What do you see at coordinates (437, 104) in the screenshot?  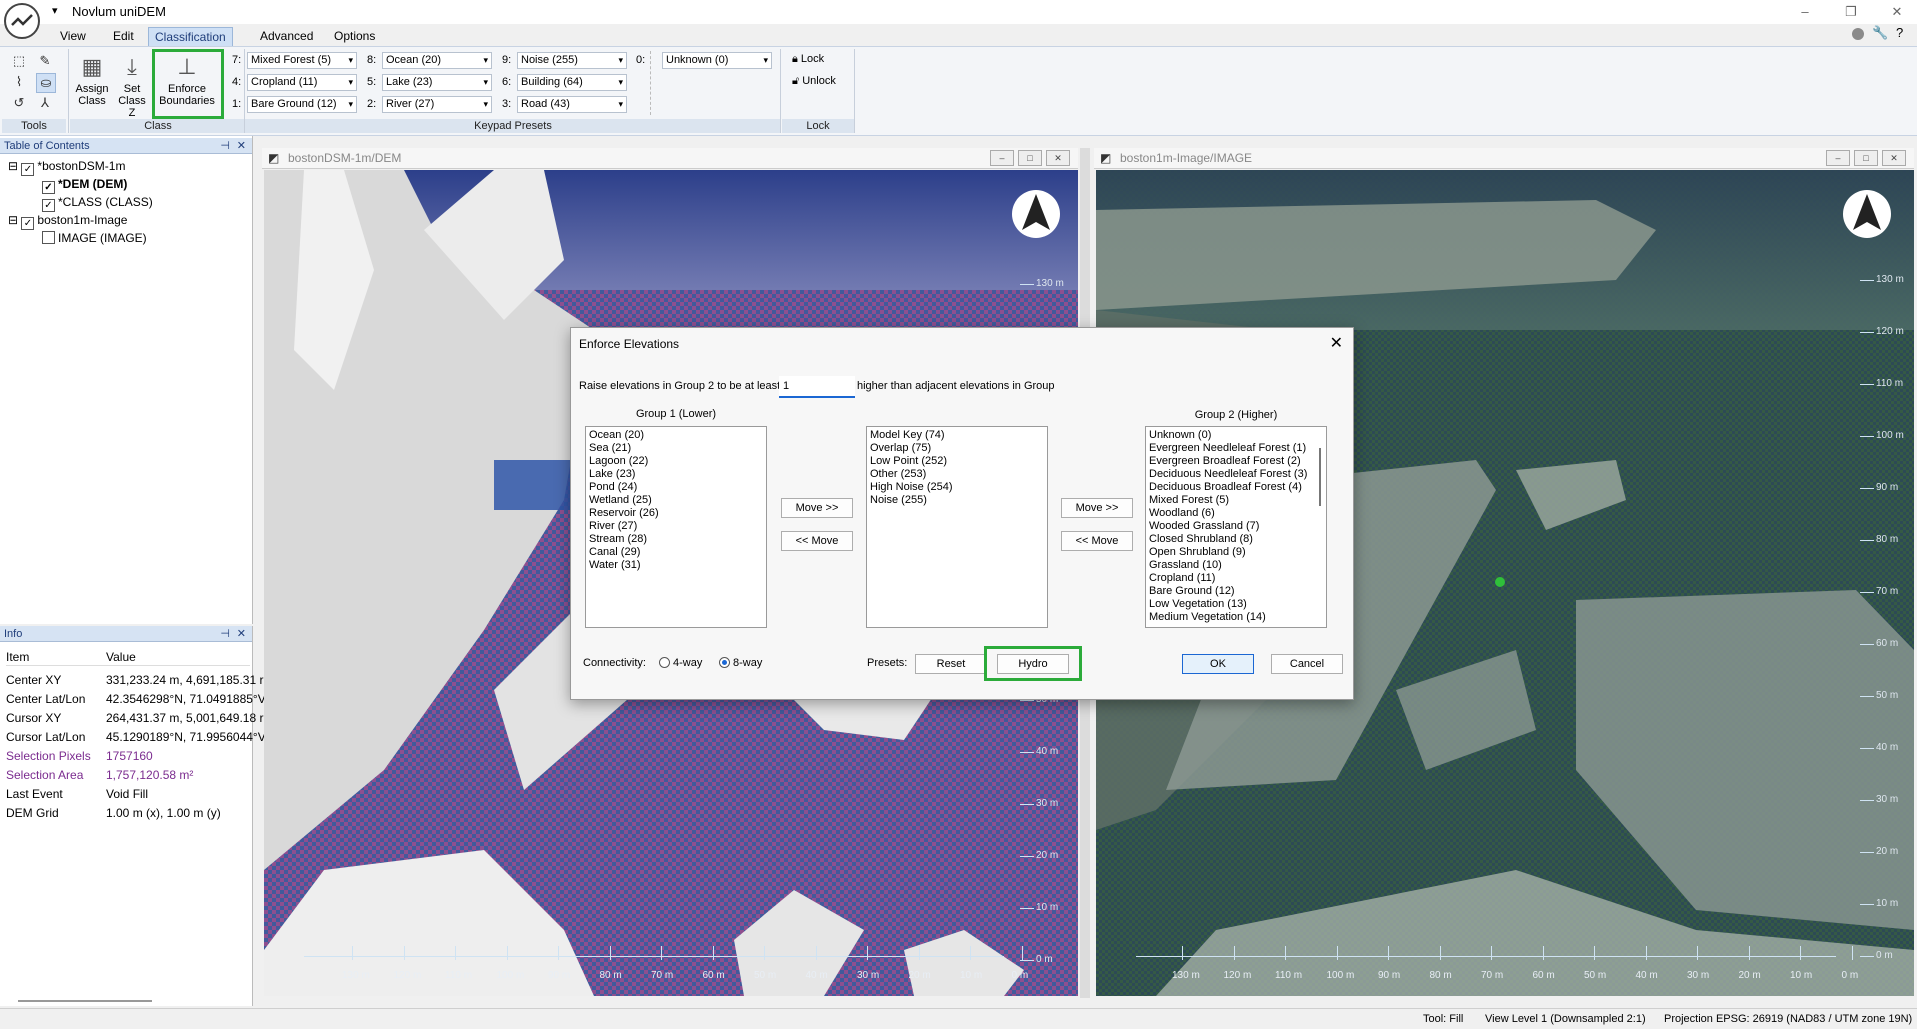 I see `preset-select: River (27)` at bounding box center [437, 104].